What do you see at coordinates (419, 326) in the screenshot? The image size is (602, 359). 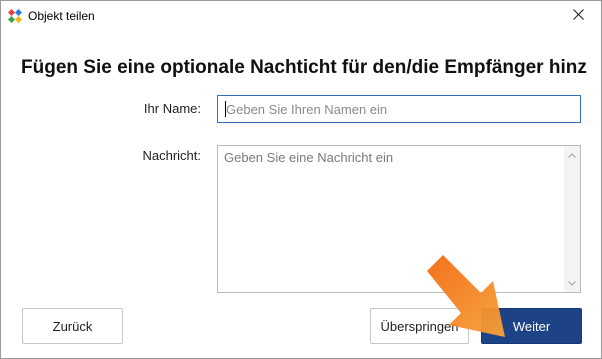 I see `skip-button: Überspringen` at bounding box center [419, 326].